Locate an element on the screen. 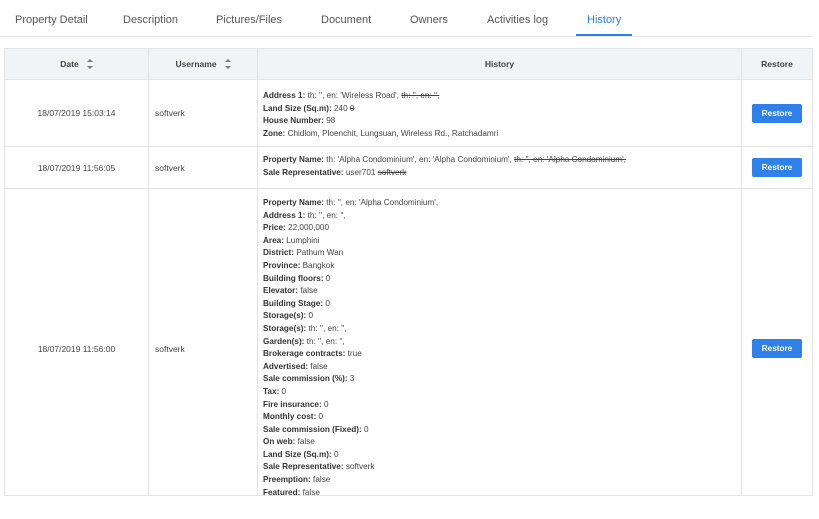  history-line: District: Pathum Wan is located at coordinates (502, 253).